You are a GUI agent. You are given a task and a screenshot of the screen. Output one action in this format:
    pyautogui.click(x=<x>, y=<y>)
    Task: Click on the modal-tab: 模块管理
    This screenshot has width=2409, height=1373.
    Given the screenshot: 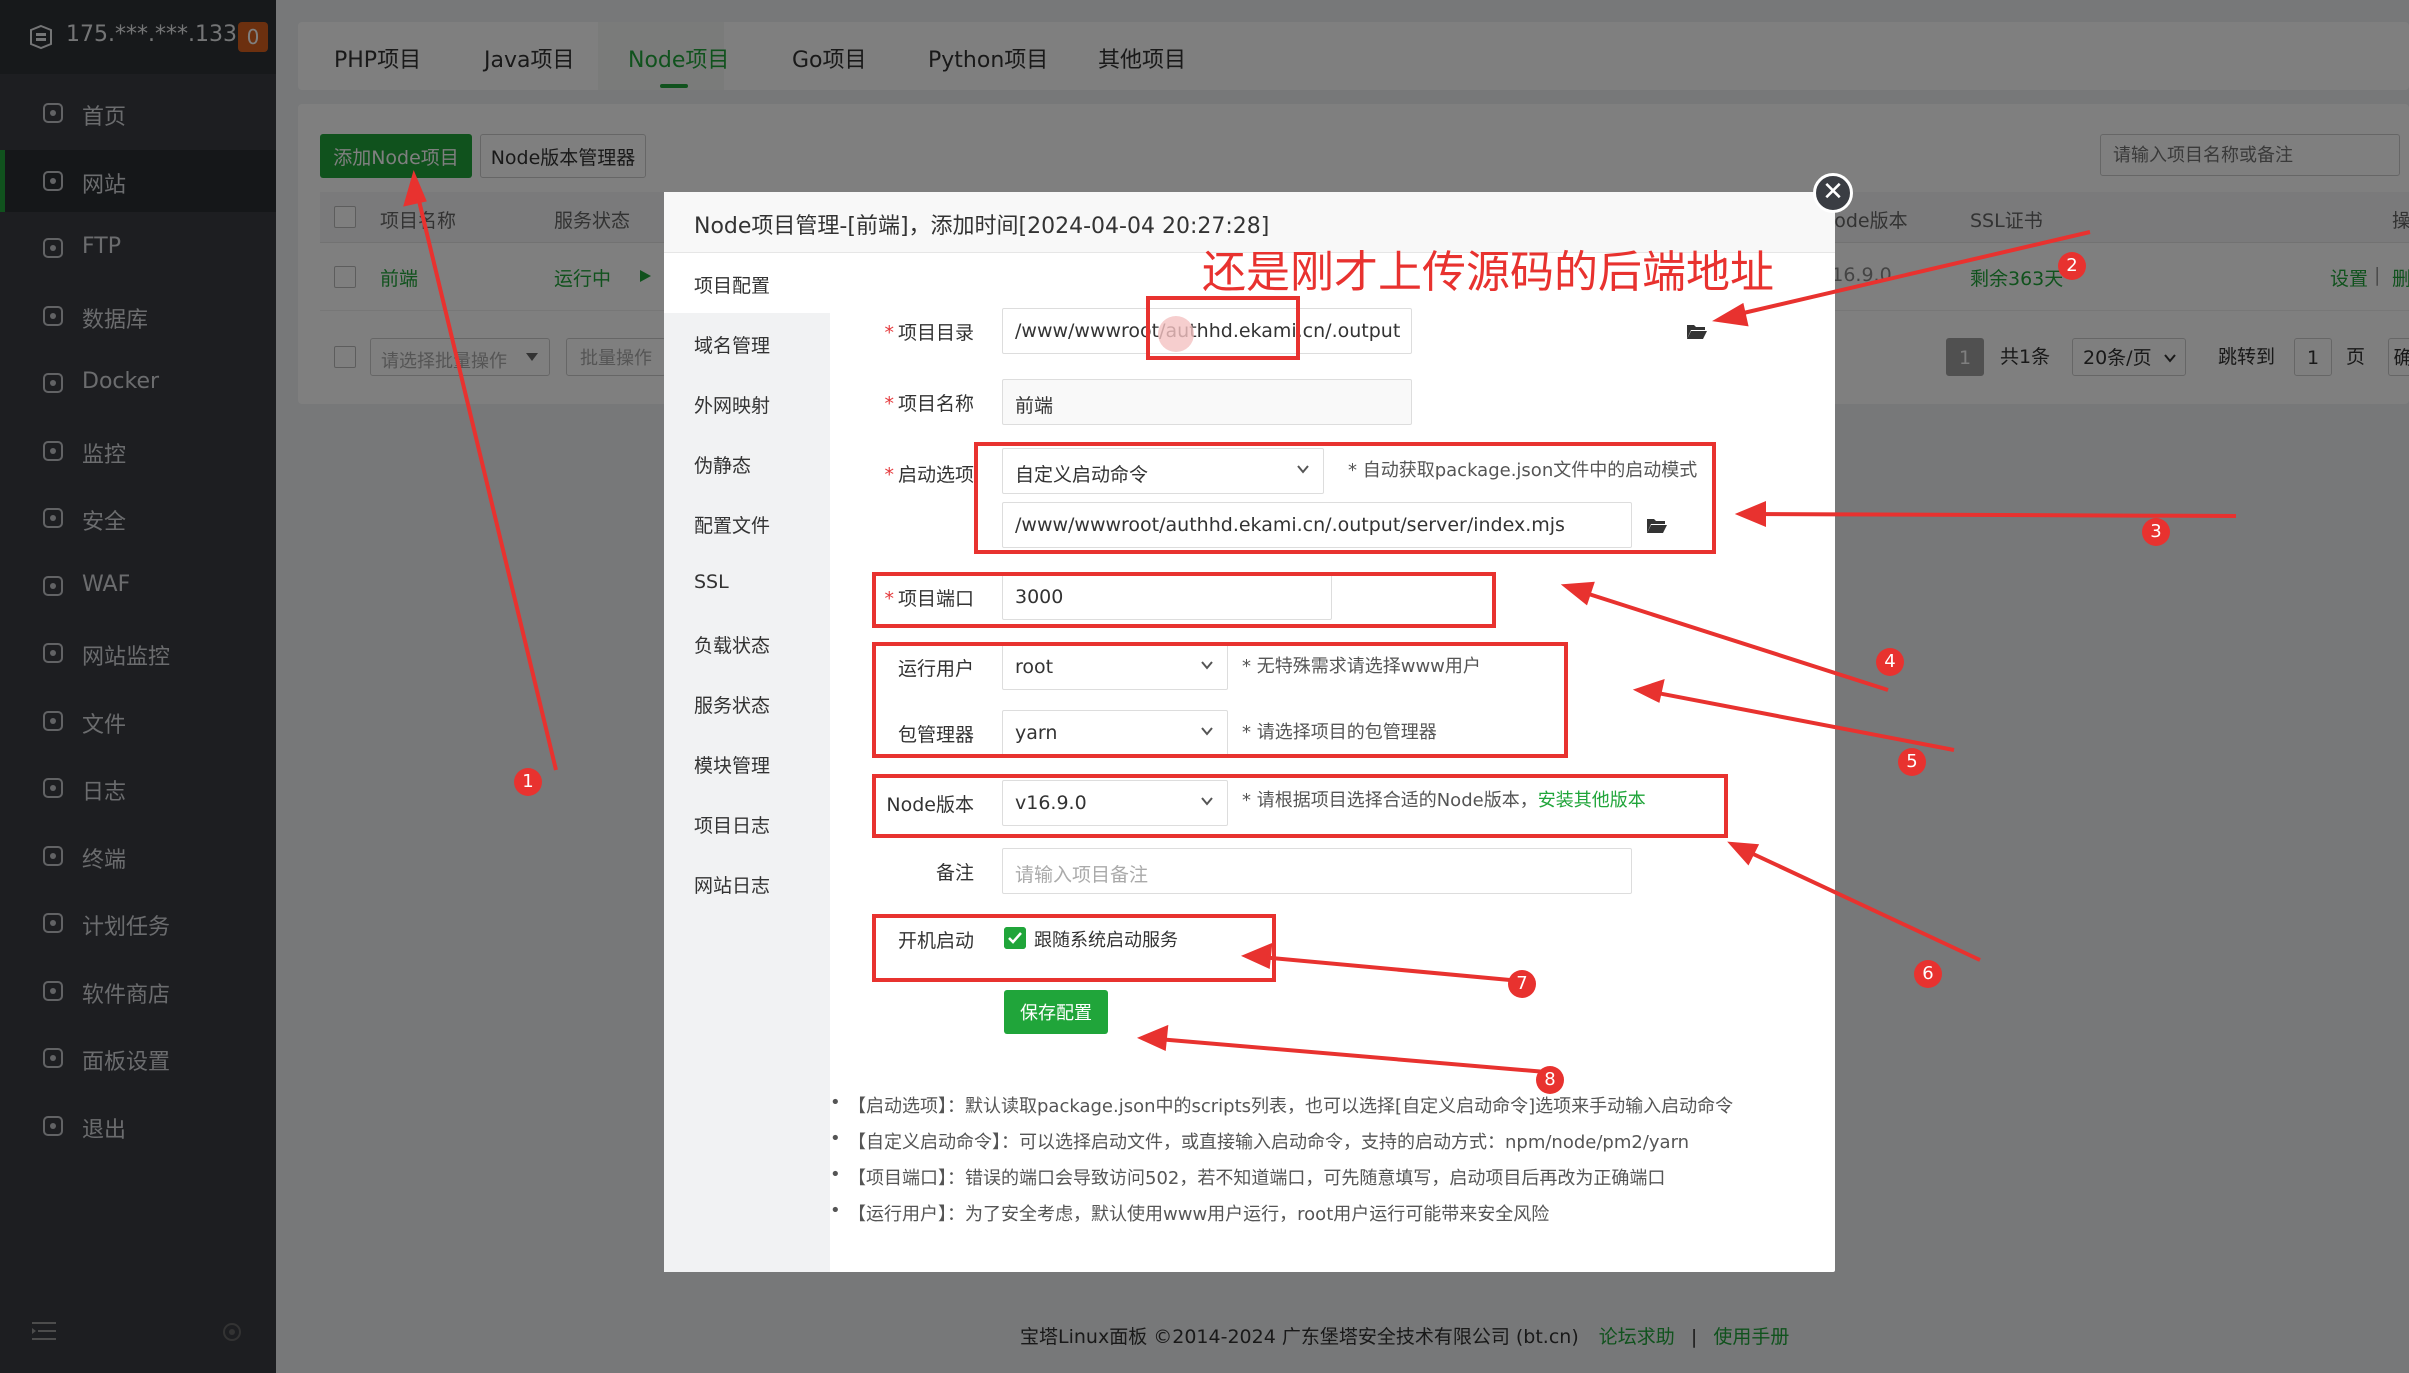 What is the action you would take?
    pyautogui.click(x=747, y=763)
    